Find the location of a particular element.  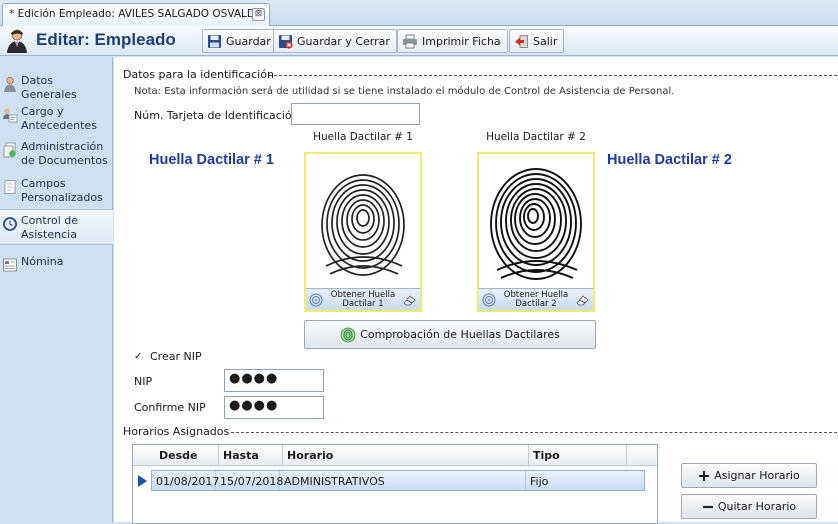

schedules-group-header: Horarios Asignados is located at coordinates (176, 431).